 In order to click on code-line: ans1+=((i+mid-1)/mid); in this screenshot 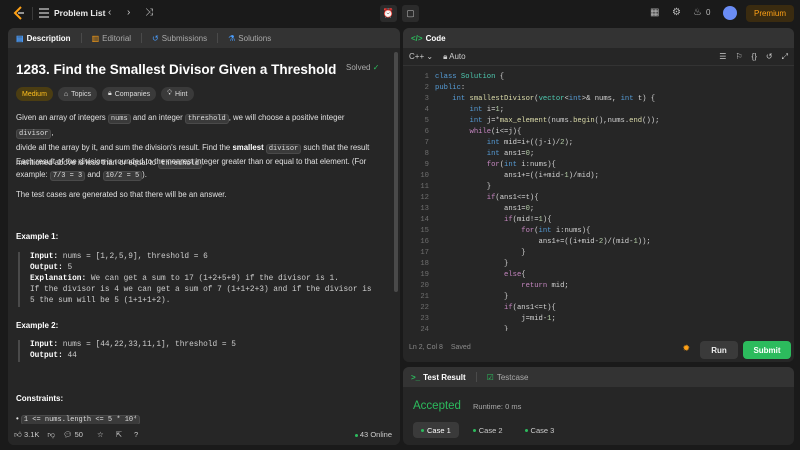, I will do `click(517, 176)`.